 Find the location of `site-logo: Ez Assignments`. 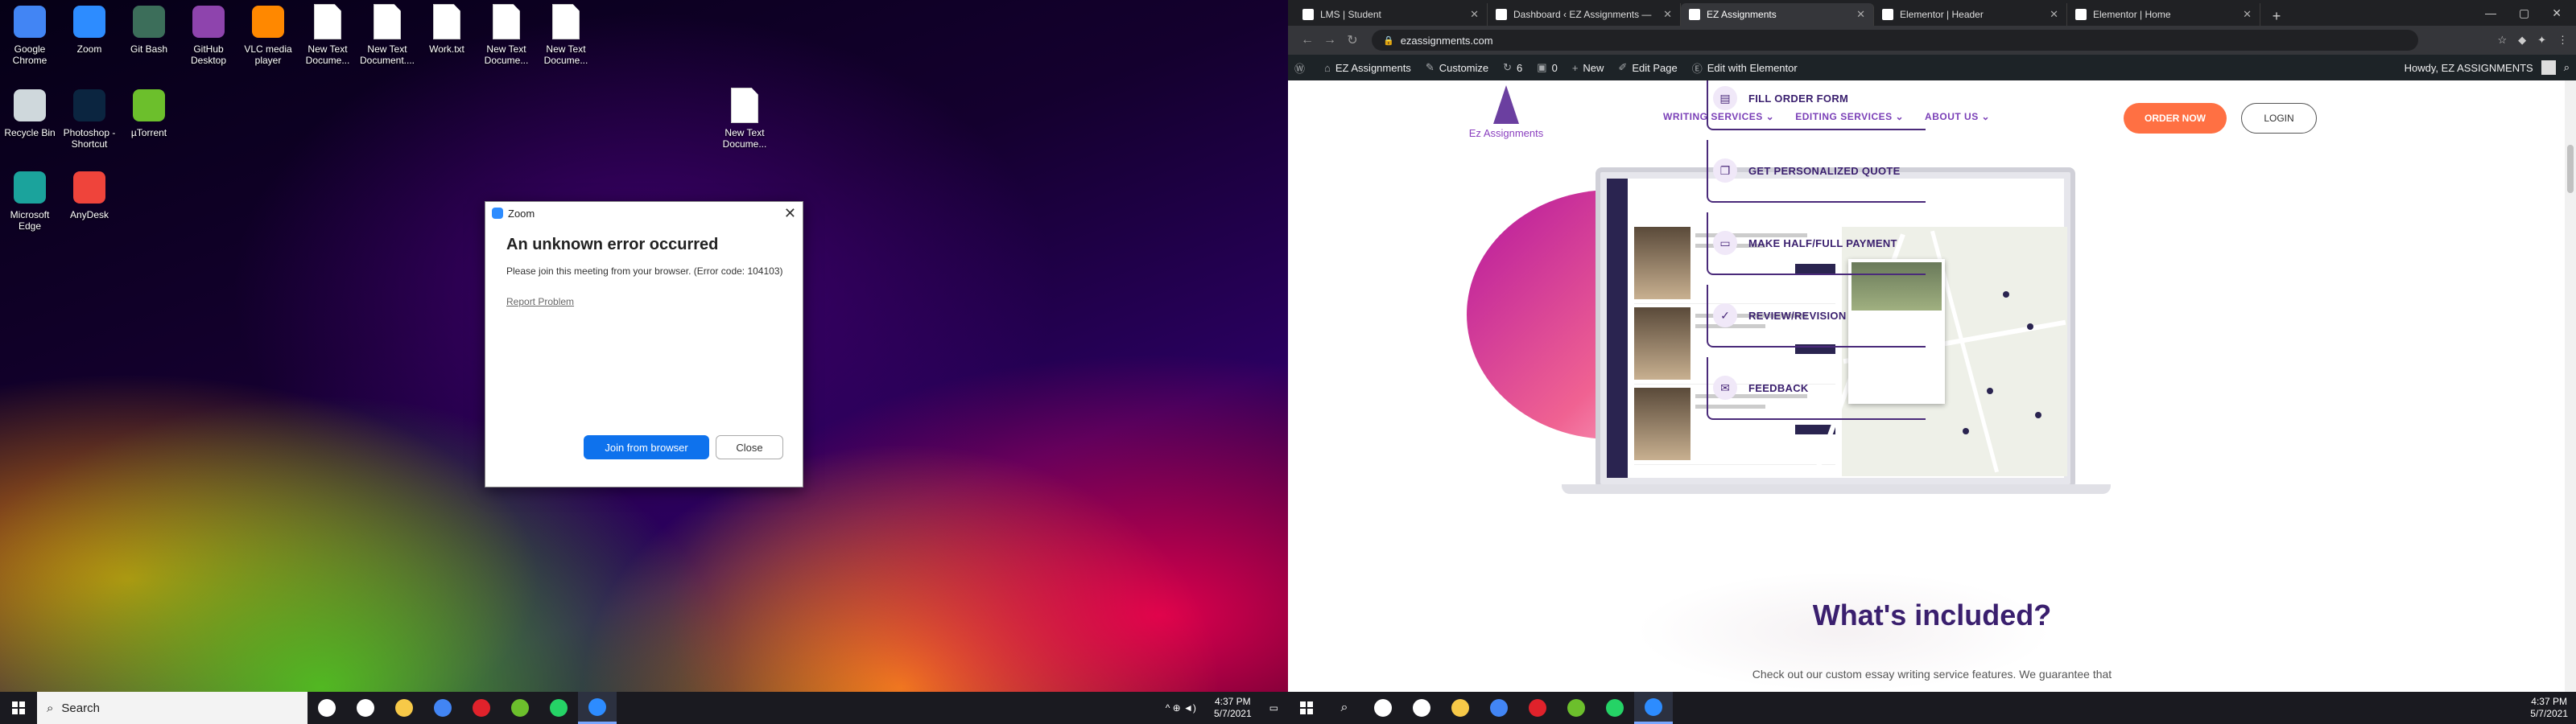

site-logo: Ez Assignments is located at coordinates (1506, 112).